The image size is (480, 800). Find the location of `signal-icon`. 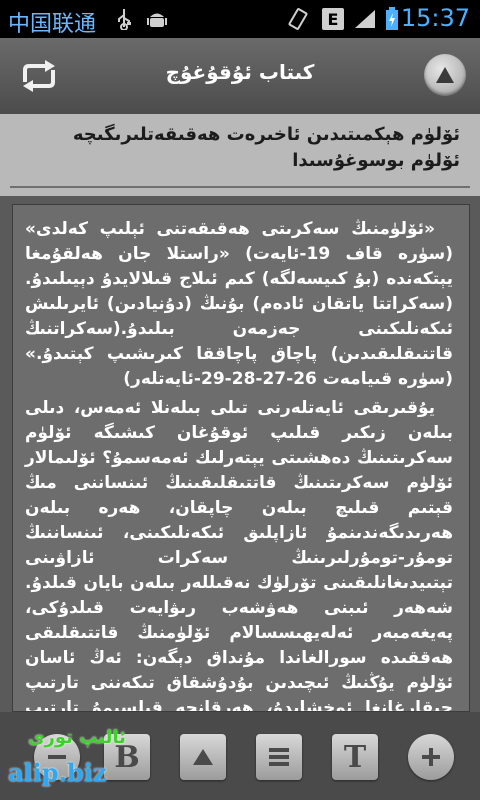

signal-icon is located at coordinates (365, 19).